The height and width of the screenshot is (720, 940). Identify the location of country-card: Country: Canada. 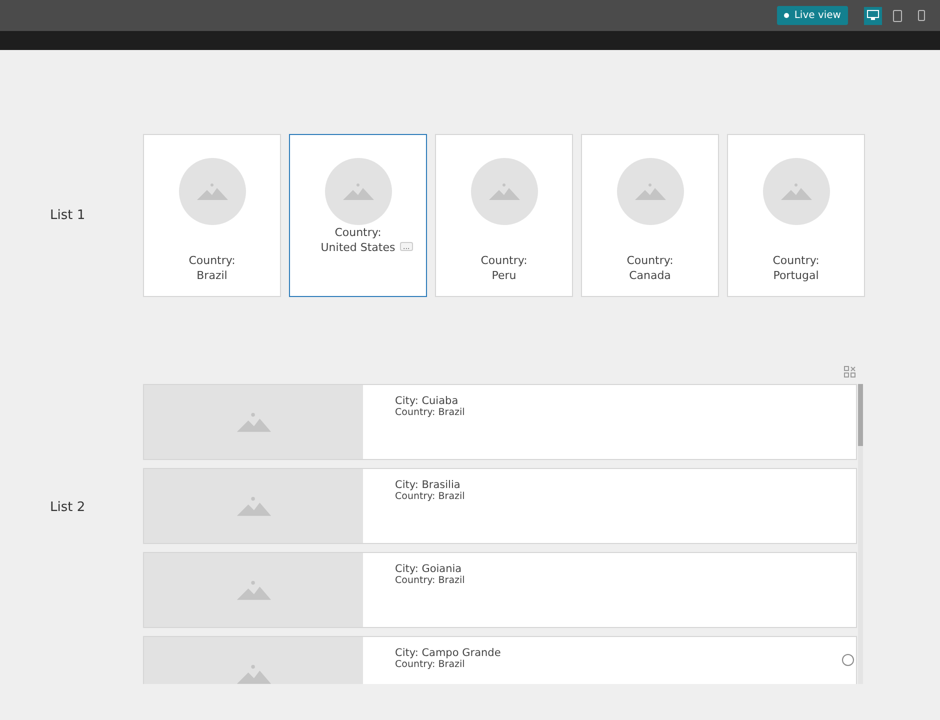
(650, 215).